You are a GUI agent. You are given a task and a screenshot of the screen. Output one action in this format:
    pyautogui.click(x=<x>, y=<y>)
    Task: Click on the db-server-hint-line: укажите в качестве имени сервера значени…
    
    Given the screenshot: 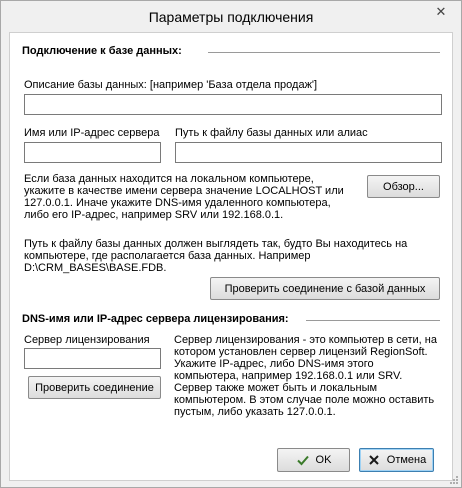 What is the action you would take?
    pyautogui.click(x=184, y=191)
    